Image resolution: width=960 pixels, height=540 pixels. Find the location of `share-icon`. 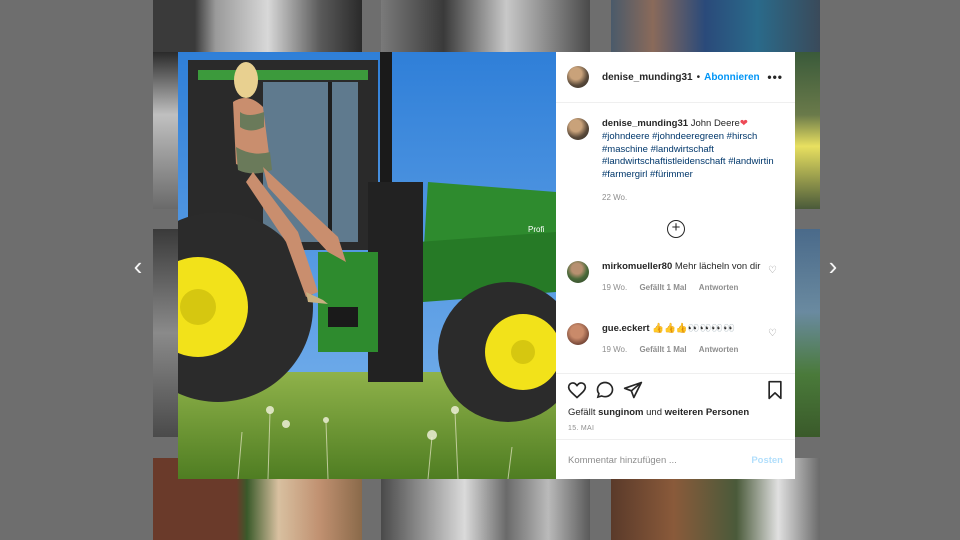

share-icon is located at coordinates (633, 390).